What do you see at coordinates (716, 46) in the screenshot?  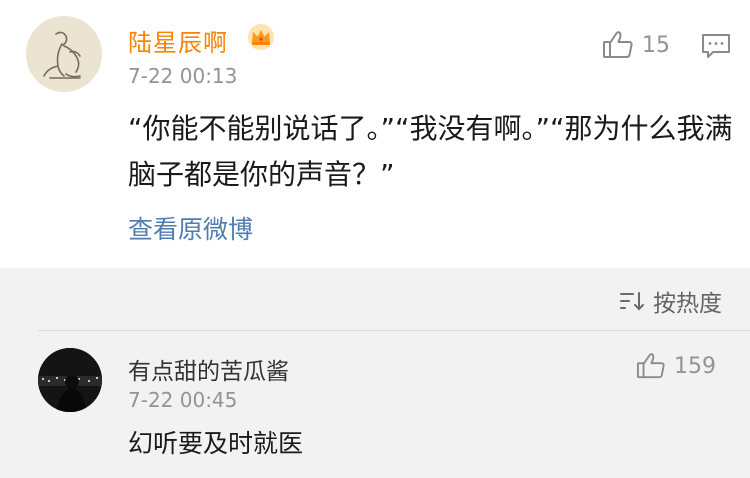 I see `comment-icon` at bounding box center [716, 46].